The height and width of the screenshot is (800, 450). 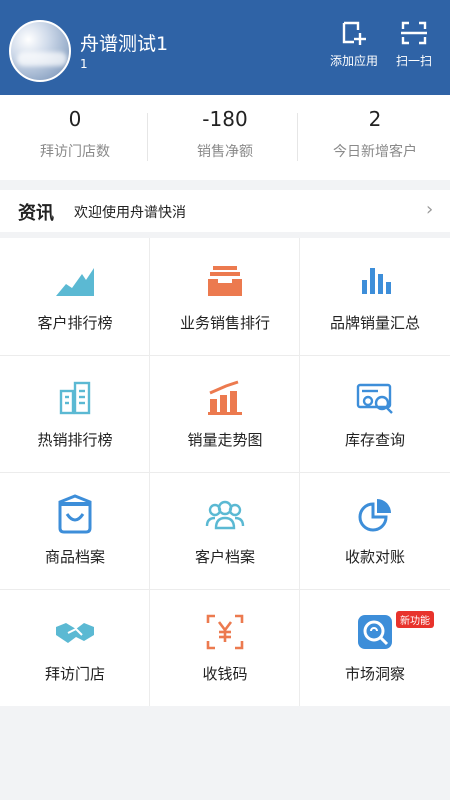 I want to click on stat-value: 2, so click(x=375, y=119).